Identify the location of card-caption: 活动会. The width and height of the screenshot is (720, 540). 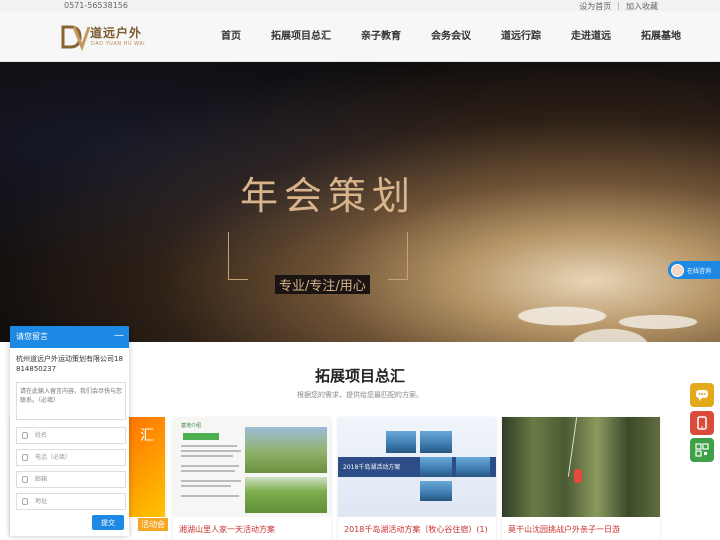
(153, 524).